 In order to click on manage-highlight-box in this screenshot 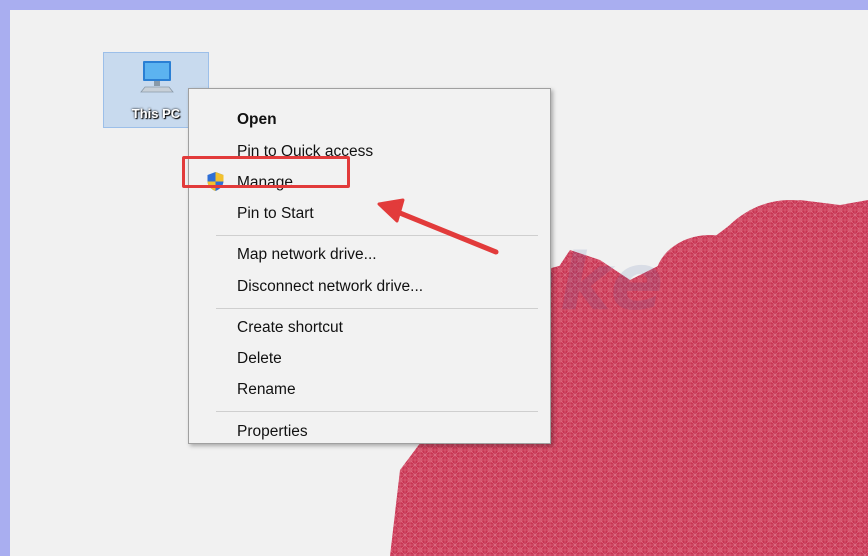, I will do `click(266, 172)`.